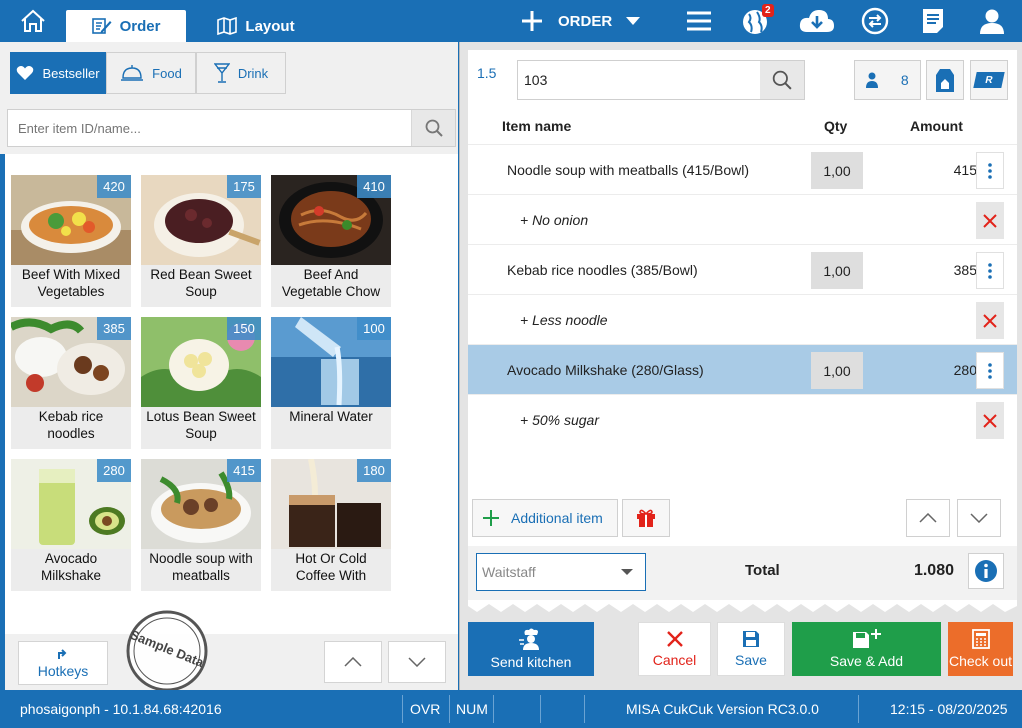 The image size is (1022, 728). What do you see at coordinates (699, 21) in the screenshot?
I see `menu-button` at bounding box center [699, 21].